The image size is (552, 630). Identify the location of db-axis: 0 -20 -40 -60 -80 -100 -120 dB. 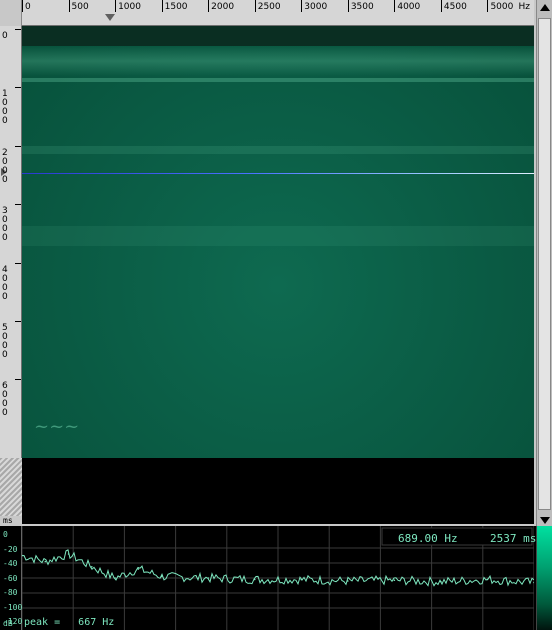
(11, 578).